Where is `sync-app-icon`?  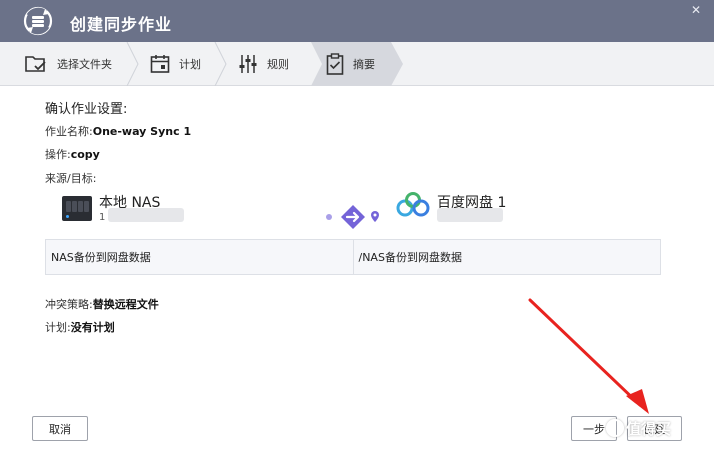
sync-app-icon is located at coordinates (38, 21).